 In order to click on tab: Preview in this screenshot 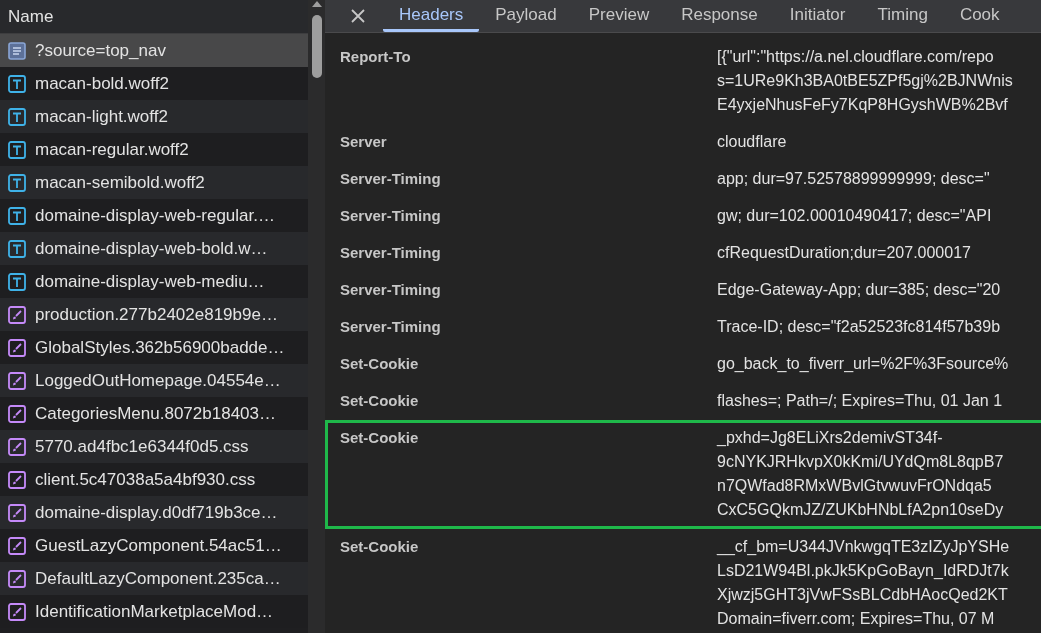, I will do `click(619, 16)`.